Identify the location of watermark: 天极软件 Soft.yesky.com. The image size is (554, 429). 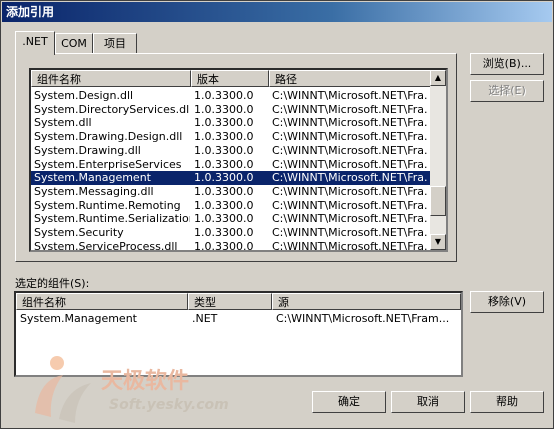
(127, 391).